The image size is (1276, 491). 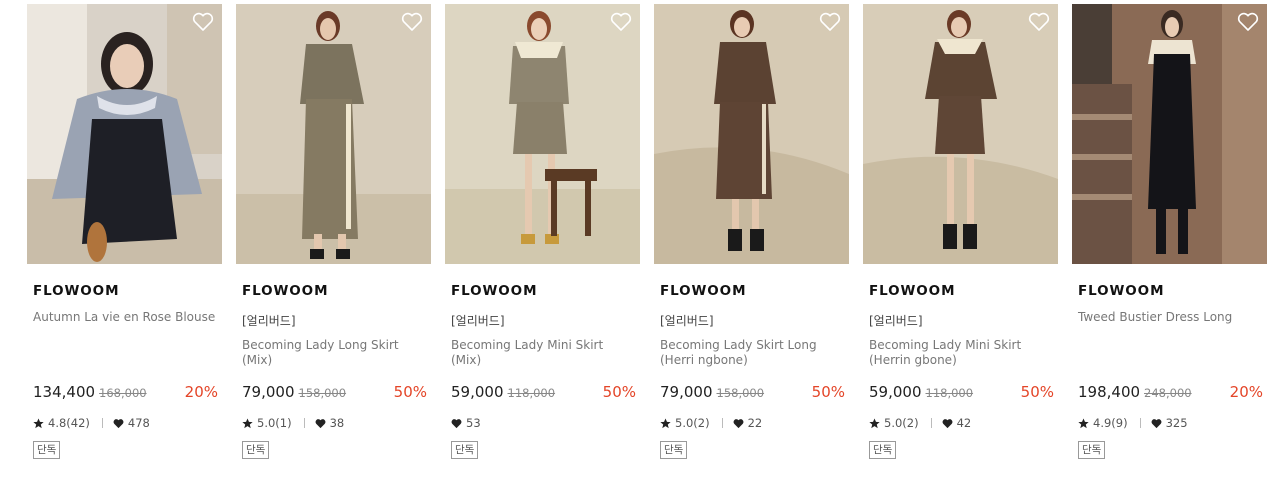 I want to click on rating: 4.8(42), so click(x=69, y=423).